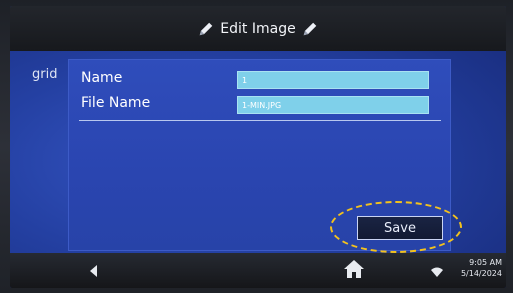  What do you see at coordinates (481, 273) in the screenshot?
I see `clock-date: 5/14/2024` at bounding box center [481, 273].